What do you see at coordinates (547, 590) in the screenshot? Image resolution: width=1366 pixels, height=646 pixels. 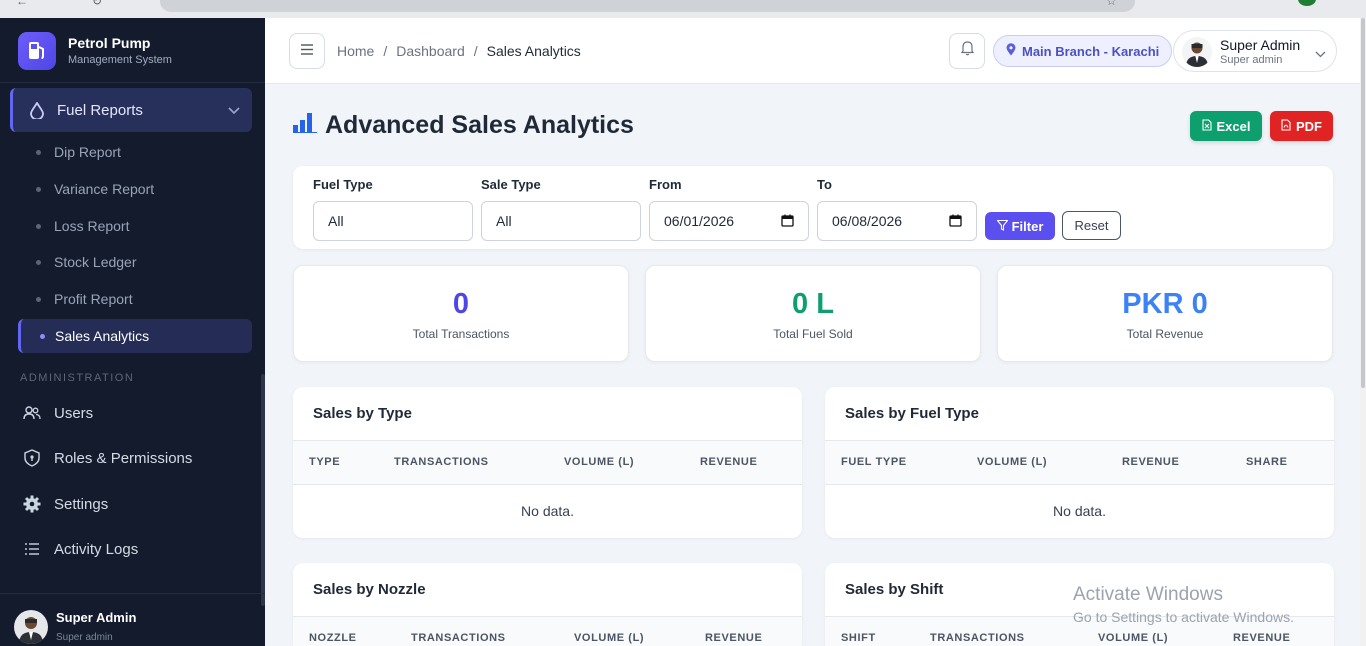 I see `table-title: Sales by Nozzle` at bounding box center [547, 590].